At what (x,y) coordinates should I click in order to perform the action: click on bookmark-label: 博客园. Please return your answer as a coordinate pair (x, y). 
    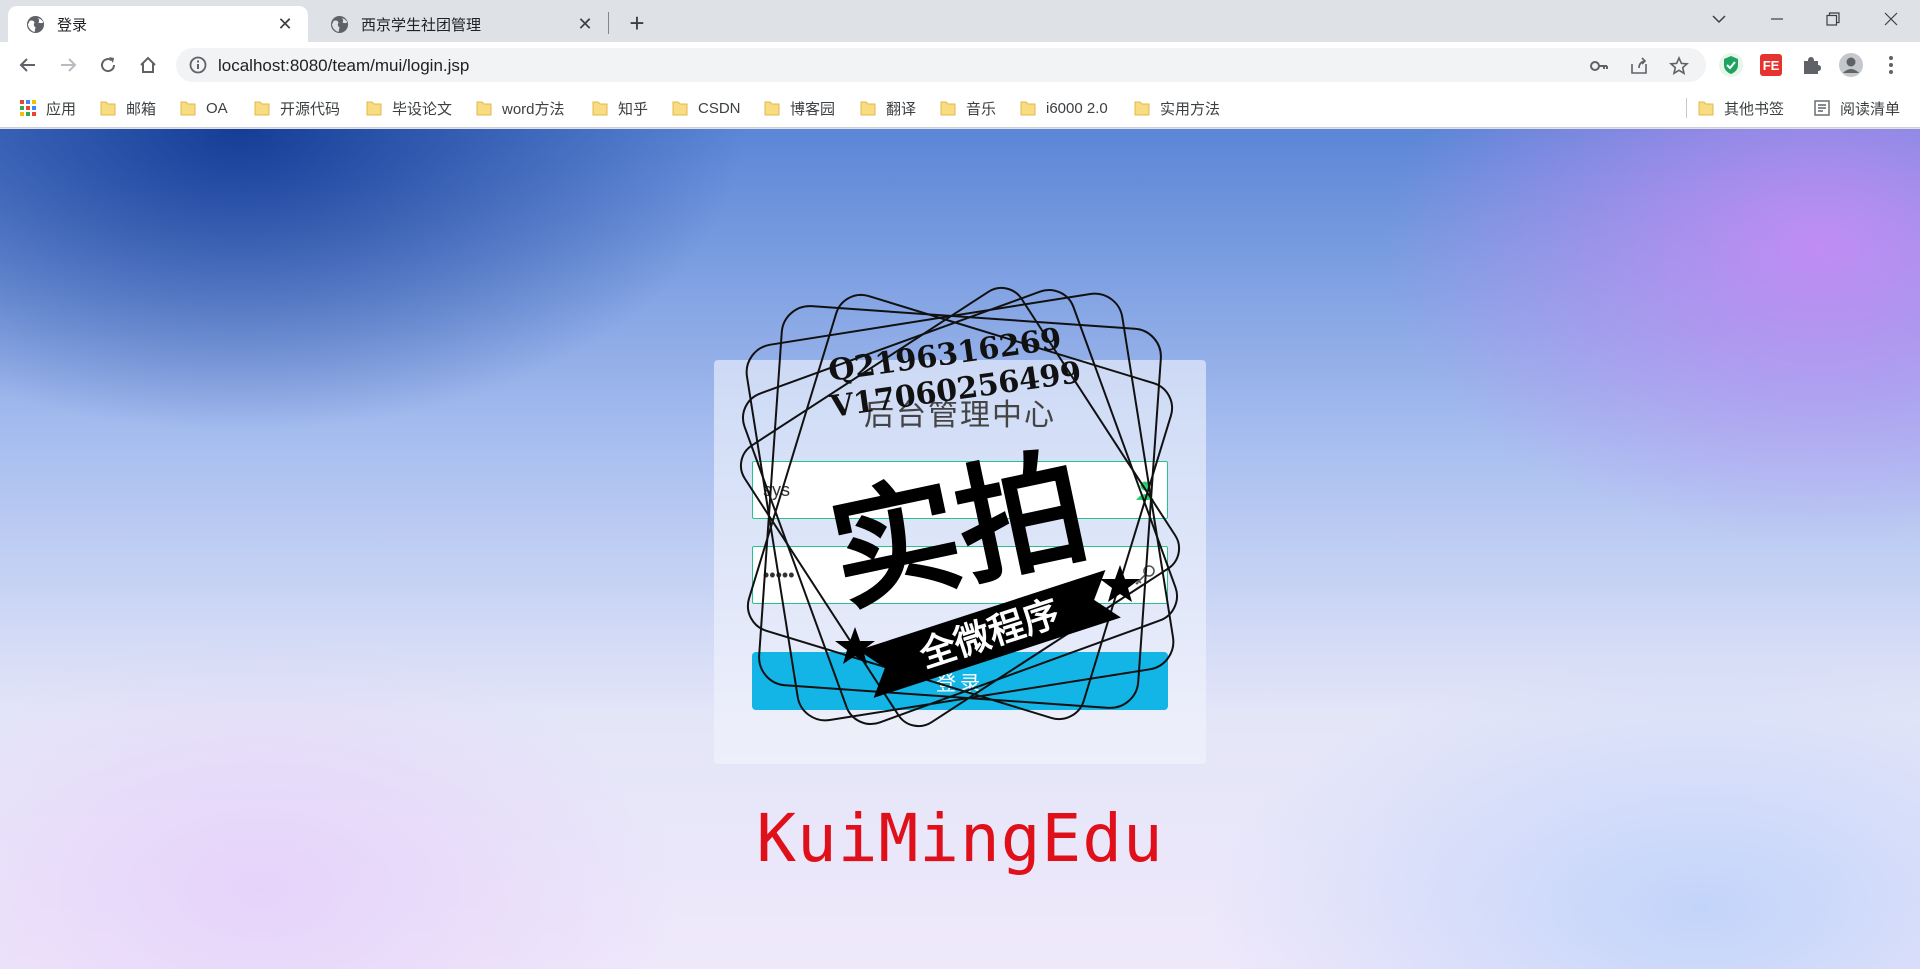
    Looking at the image, I should click on (813, 109).